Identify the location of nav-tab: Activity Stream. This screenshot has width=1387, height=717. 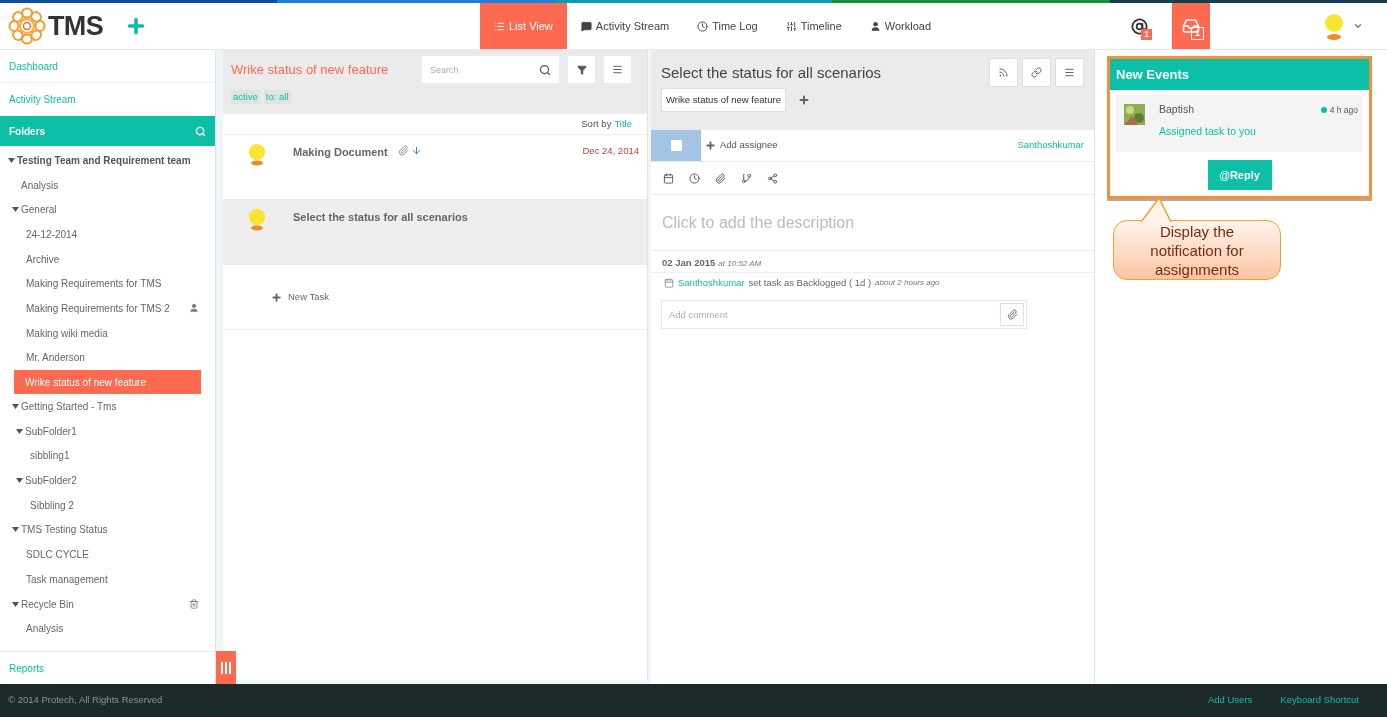
(625, 26).